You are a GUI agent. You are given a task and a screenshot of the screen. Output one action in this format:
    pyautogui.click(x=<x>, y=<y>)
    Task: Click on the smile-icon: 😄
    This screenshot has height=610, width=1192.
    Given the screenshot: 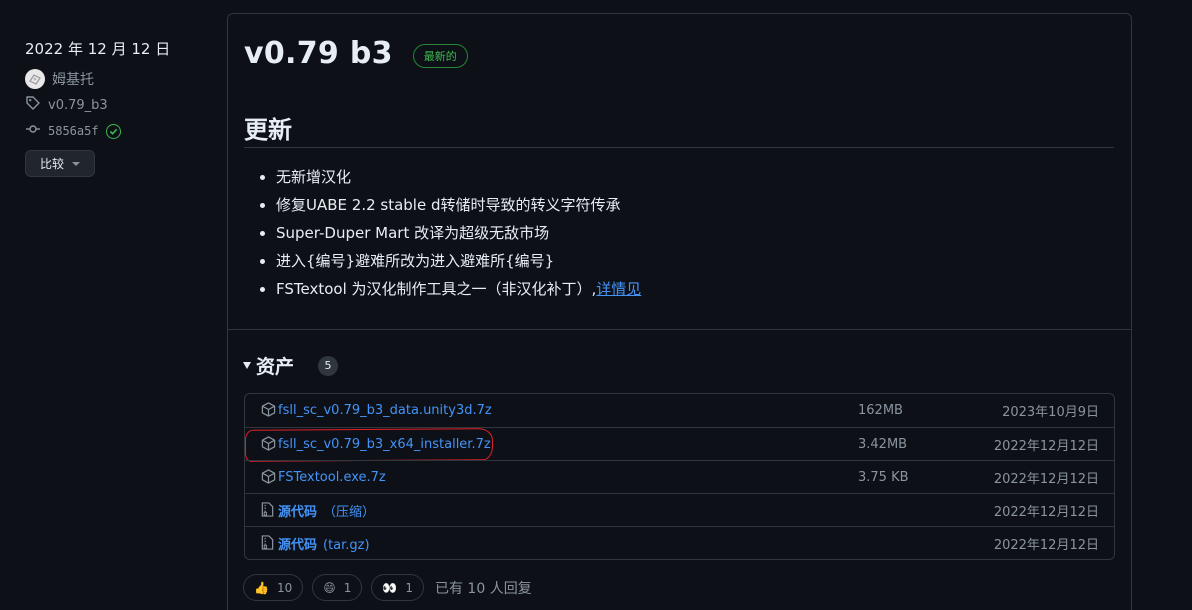 What is the action you would take?
    pyautogui.click(x=329, y=587)
    